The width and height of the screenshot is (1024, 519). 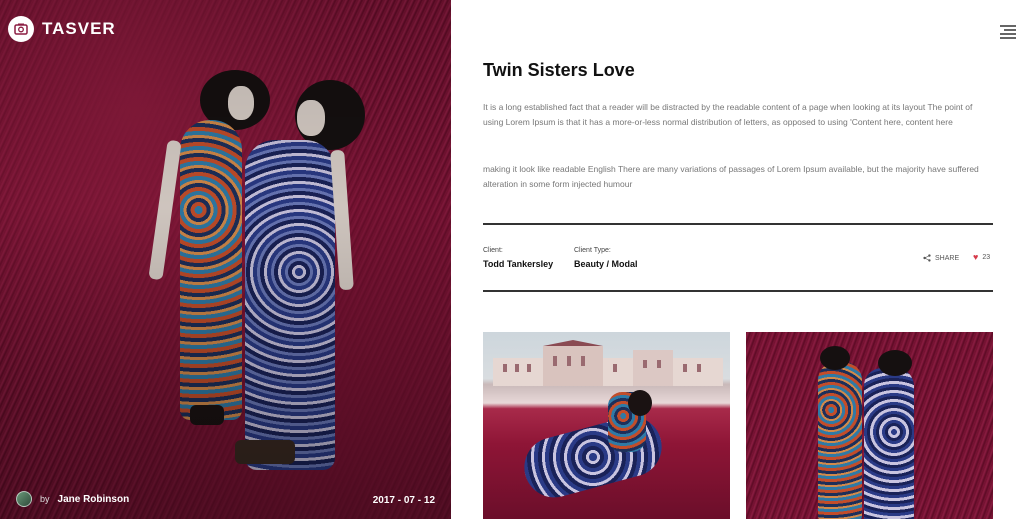 What do you see at coordinates (94, 499) in the screenshot?
I see `author-name: Jane Robinson` at bounding box center [94, 499].